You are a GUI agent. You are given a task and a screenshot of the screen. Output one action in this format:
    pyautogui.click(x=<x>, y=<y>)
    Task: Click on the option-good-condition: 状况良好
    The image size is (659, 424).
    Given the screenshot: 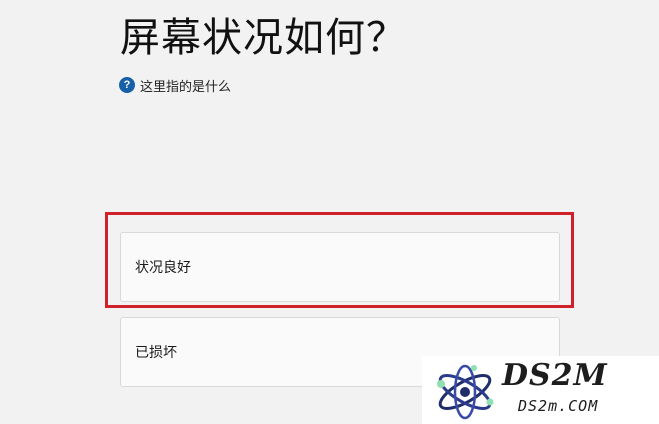 What is the action you would take?
    pyautogui.click(x=340, y=267)
    